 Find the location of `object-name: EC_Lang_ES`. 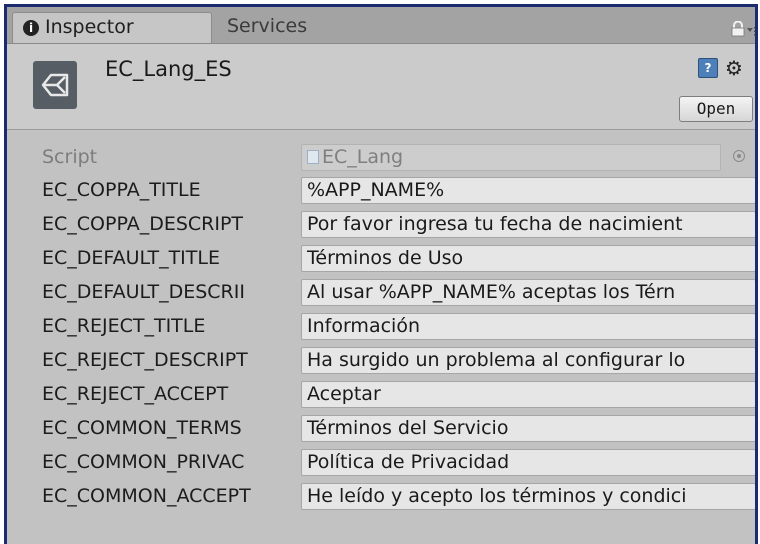

object-name: EC_Lang_ES is located at coordinates (168, 69).